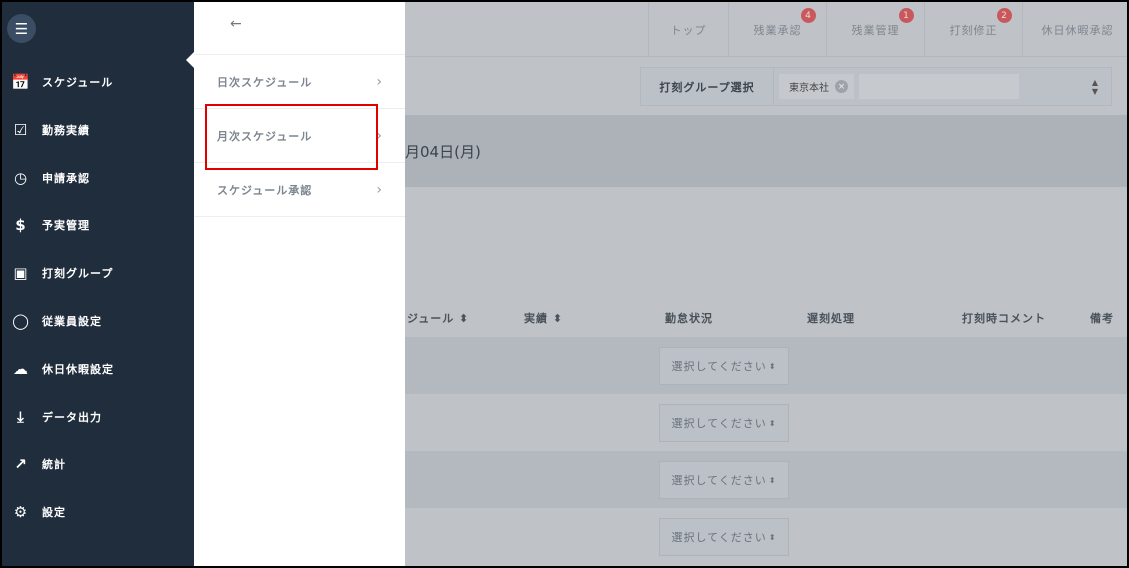  What do you see at coordinates (766, 151) in the screenshot?
I see `date-header: 月04日(月)` at bounding box center [766, 151].